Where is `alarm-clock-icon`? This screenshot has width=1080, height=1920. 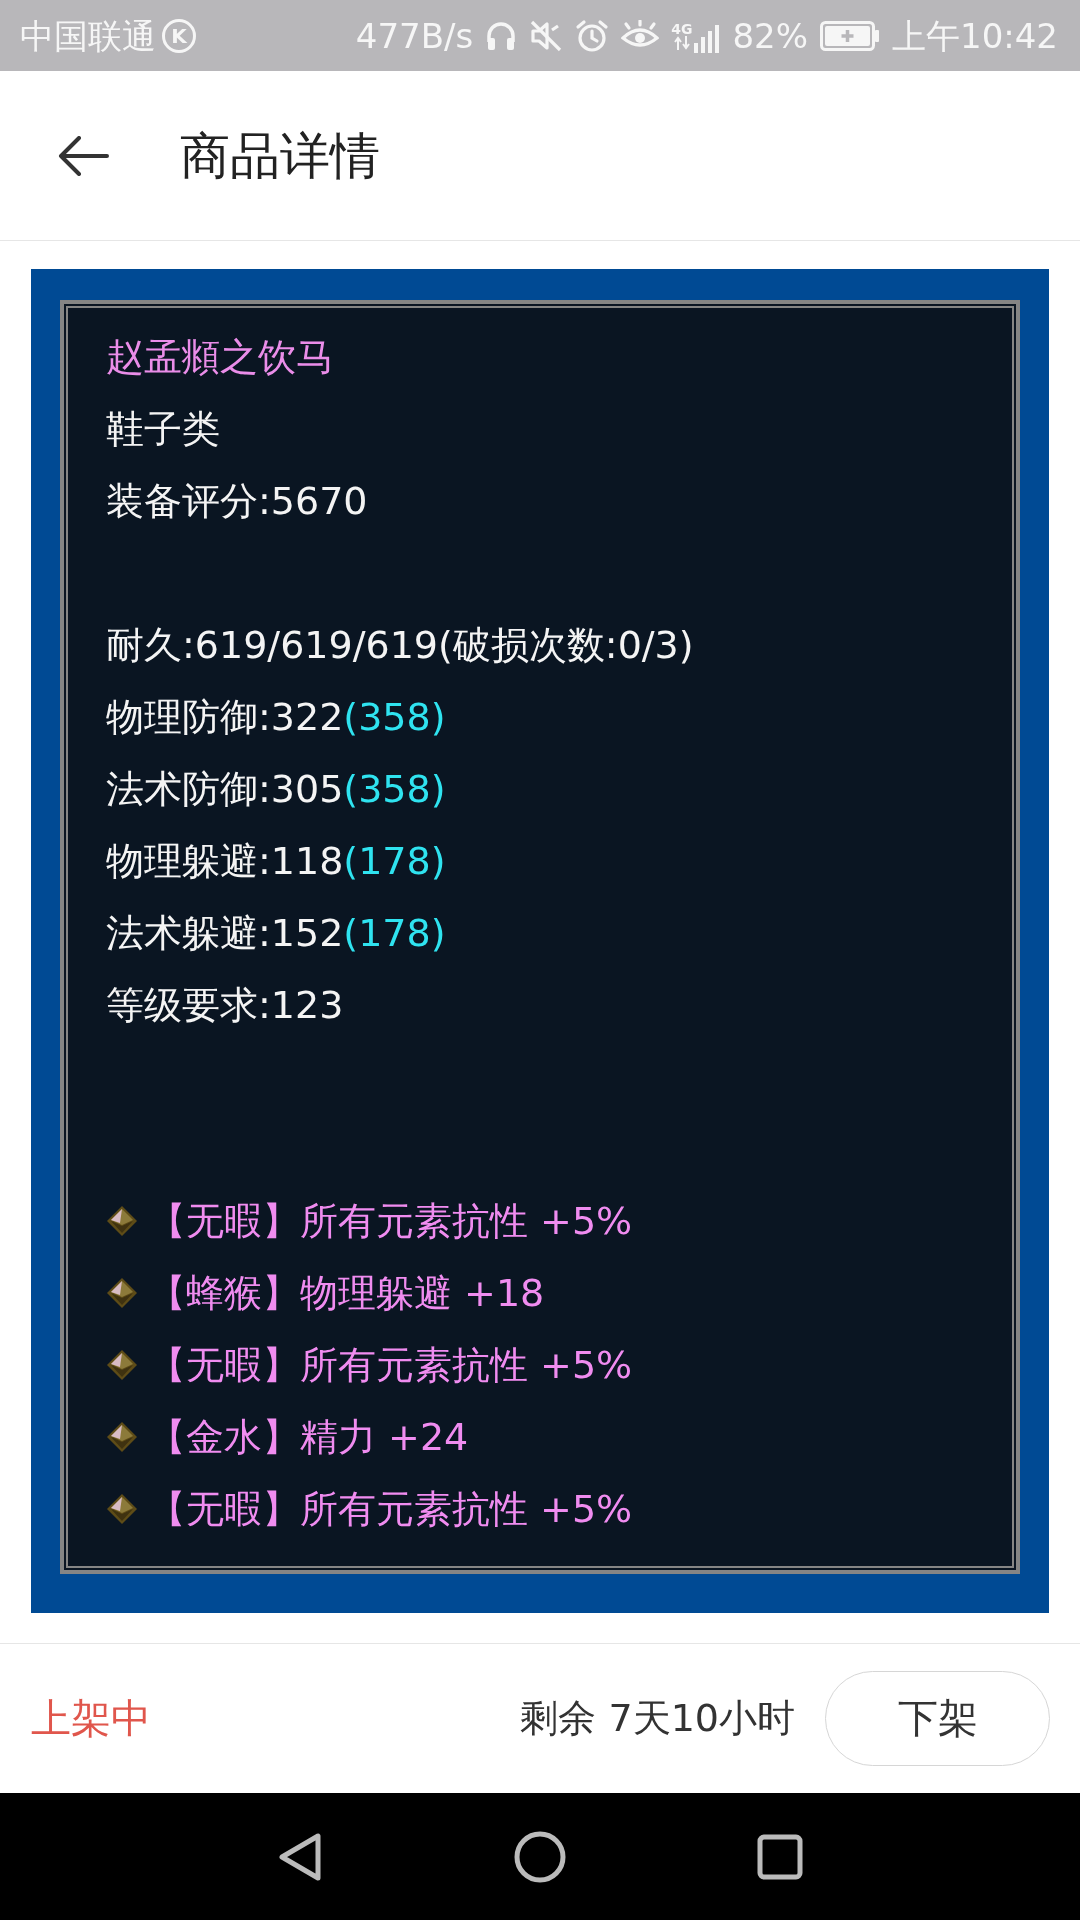
alarm-clock-icon is located at coordinates (592, 35).